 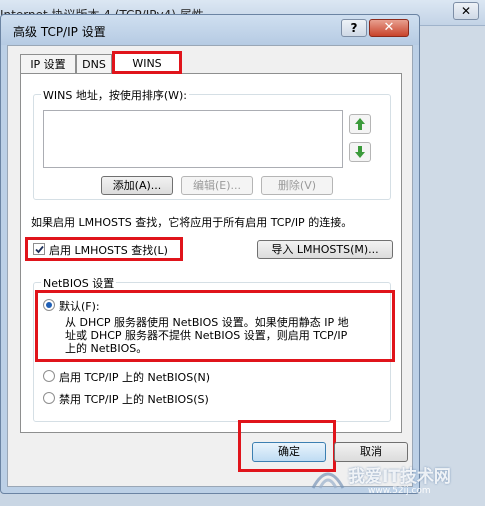 I want to click on watermark-url: www.52ij.com, so click(x=399, y=491).